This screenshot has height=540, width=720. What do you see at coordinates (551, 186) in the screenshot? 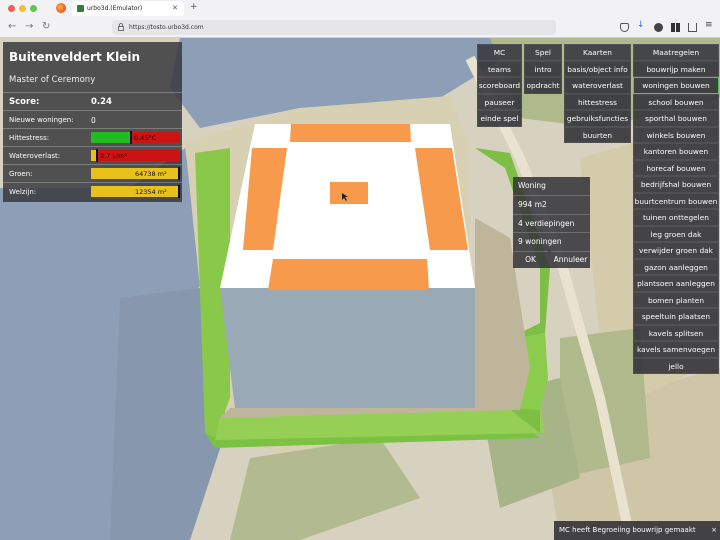
I see `popup-title-row: Woning` at bounding box center [551, 186].